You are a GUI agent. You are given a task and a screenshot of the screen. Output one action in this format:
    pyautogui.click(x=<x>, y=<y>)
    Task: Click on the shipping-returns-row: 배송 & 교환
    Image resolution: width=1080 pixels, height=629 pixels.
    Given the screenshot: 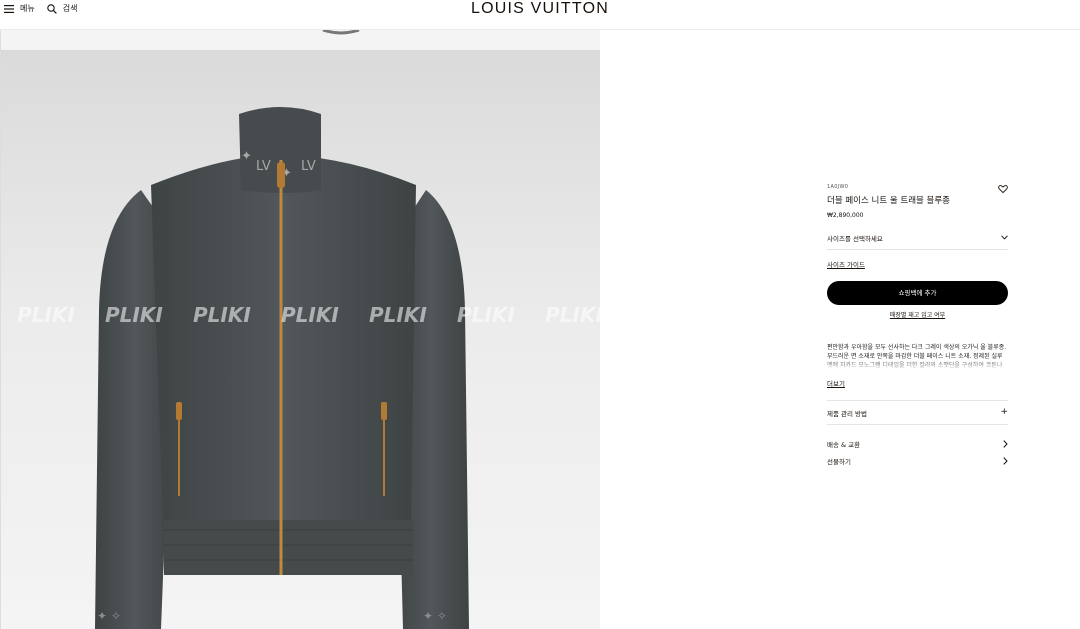 What is the action you would take?
    pyautogui.click(x=917, y=444)
    